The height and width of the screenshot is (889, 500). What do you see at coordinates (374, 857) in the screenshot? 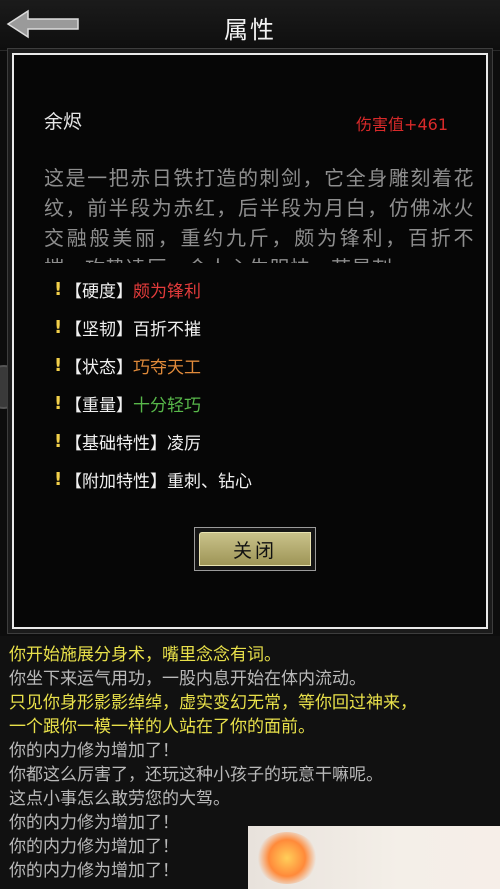
I see `watermark-logo` at bounding box center [374, 857].